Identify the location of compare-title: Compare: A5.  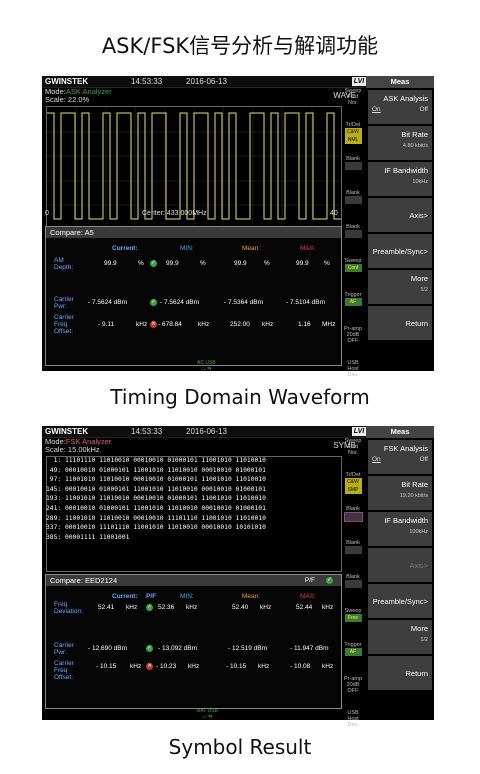
(193, 232).